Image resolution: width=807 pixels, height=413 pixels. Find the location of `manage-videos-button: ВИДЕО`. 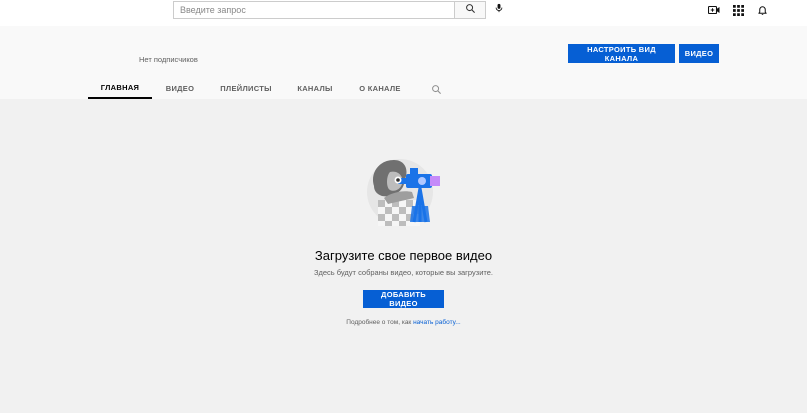

manage-videos-button: ВИДЕО is located at coordinates (699, 53).